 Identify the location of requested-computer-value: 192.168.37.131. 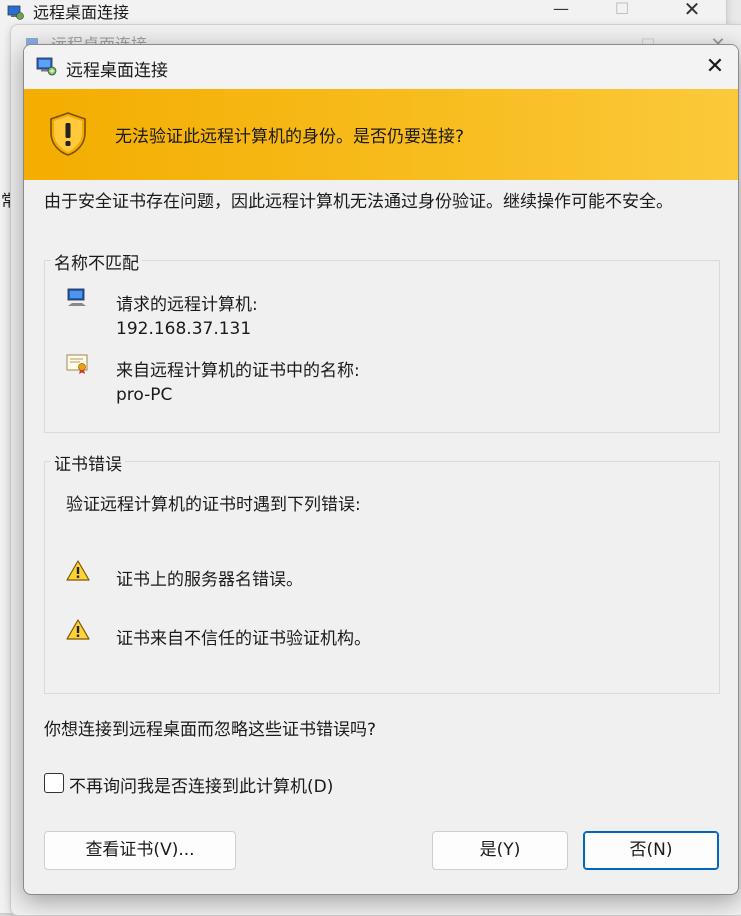
(184, 329).